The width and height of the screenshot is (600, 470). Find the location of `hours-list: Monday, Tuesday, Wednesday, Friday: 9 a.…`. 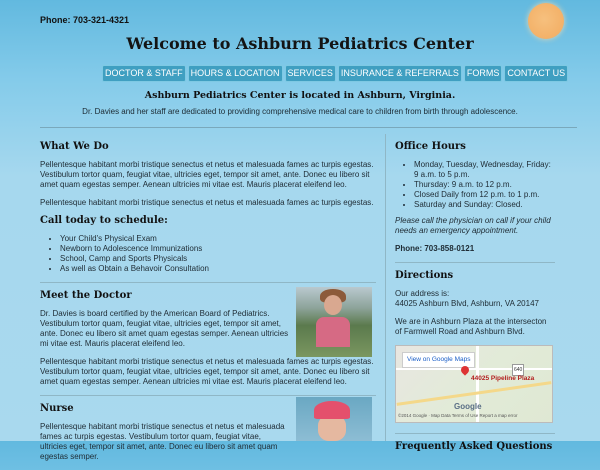

hours-list: Monday, Tuesday, Wednesday, Friday: 9 a.… is located at coordinates (475, 185).